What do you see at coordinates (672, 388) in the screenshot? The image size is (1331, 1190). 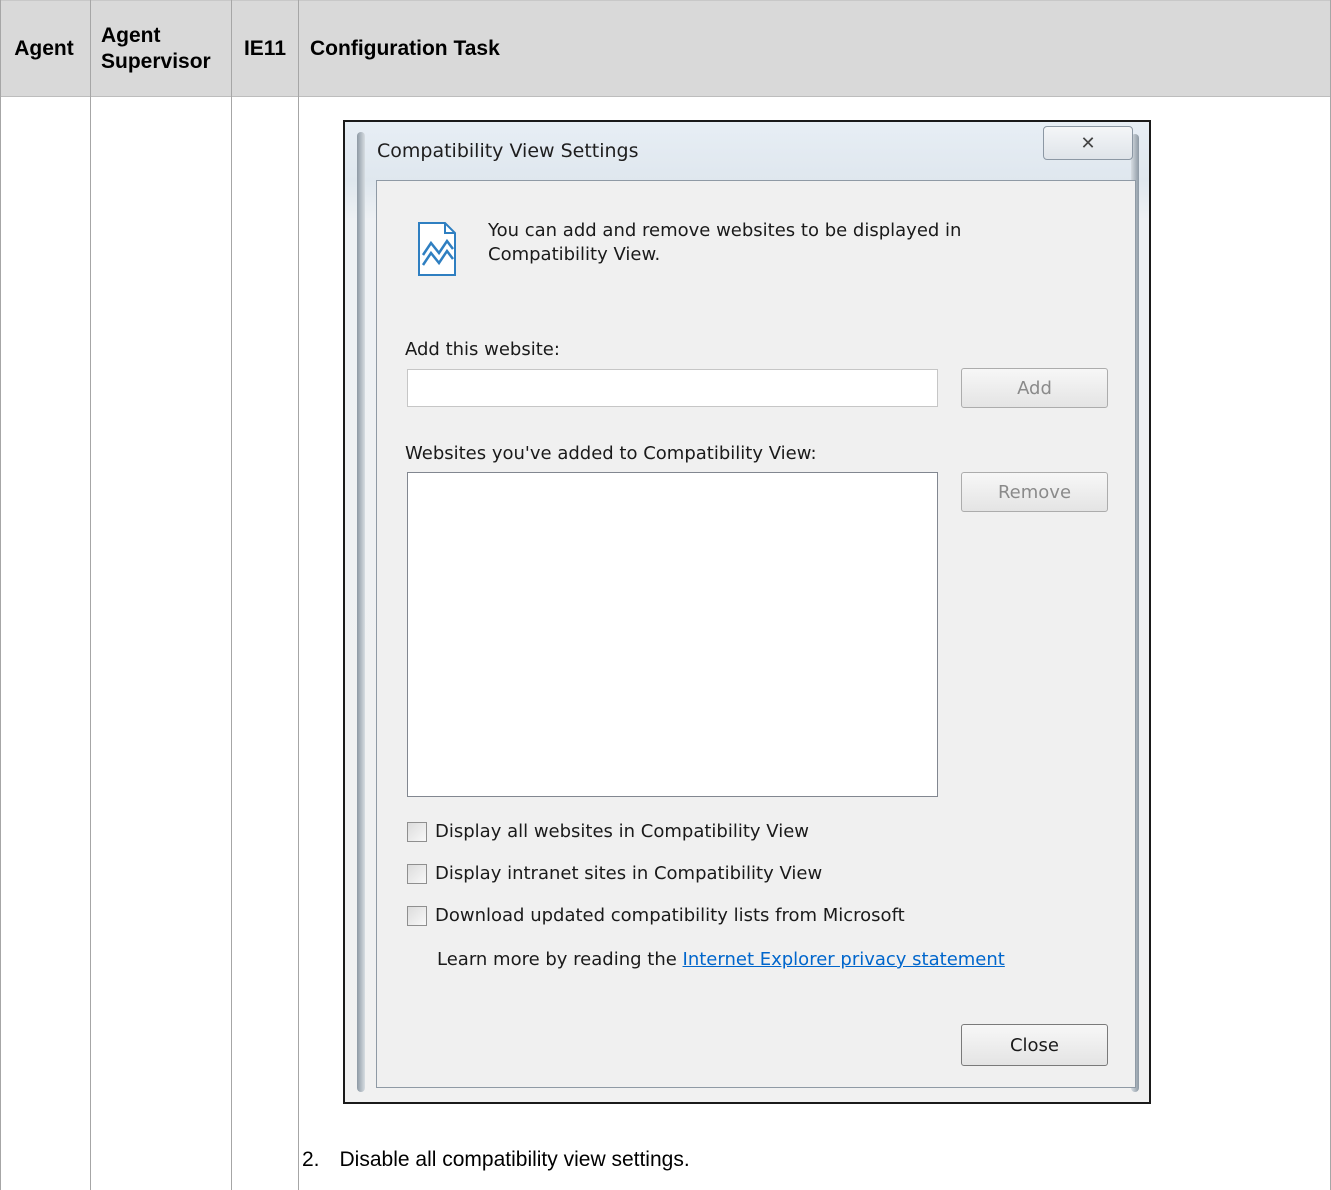 I see `add-website-input` at bounding box center [672, 388].